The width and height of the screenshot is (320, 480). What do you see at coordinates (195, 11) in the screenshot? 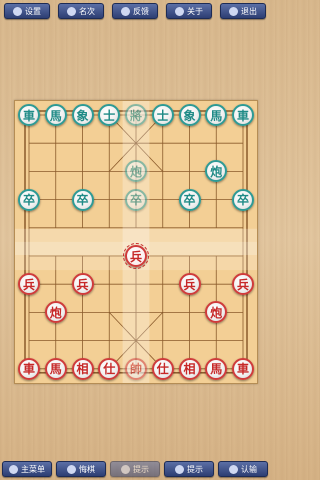
I see `button-label: 关于` at bounding box center [195, 11].